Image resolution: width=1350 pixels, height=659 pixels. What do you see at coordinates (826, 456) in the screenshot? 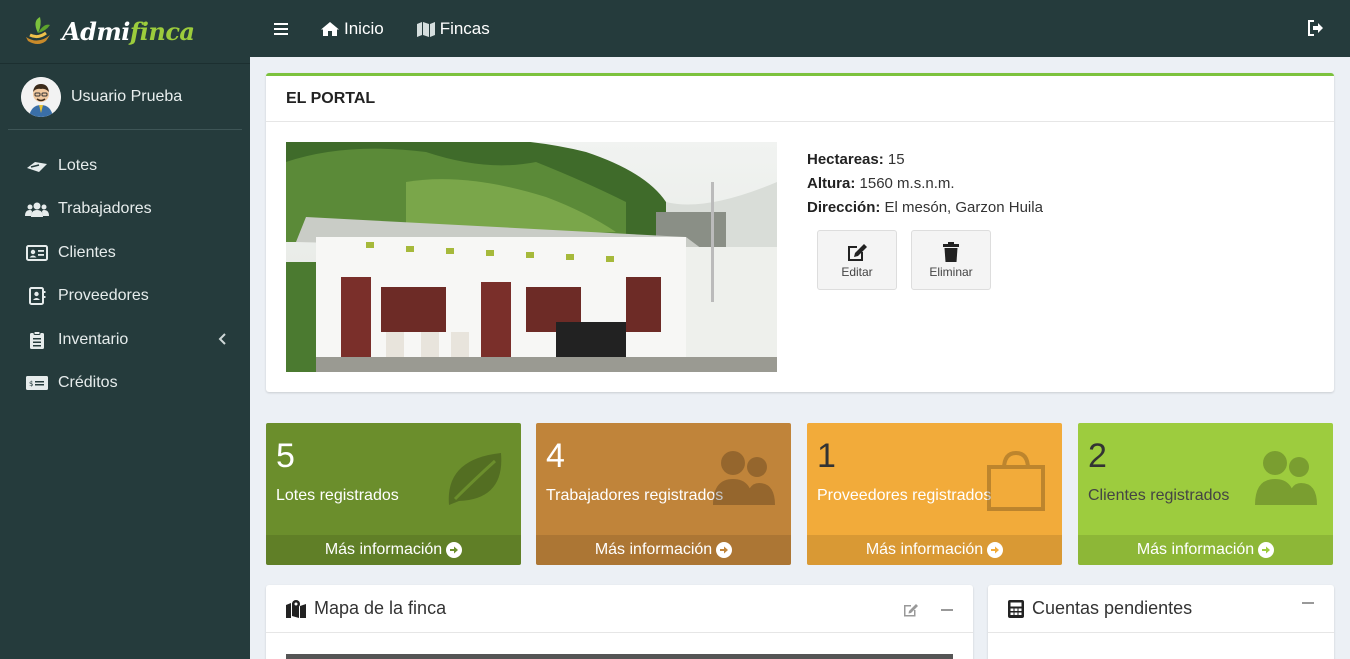
I see `stat-count: 1` at bounding box center [826, 456].